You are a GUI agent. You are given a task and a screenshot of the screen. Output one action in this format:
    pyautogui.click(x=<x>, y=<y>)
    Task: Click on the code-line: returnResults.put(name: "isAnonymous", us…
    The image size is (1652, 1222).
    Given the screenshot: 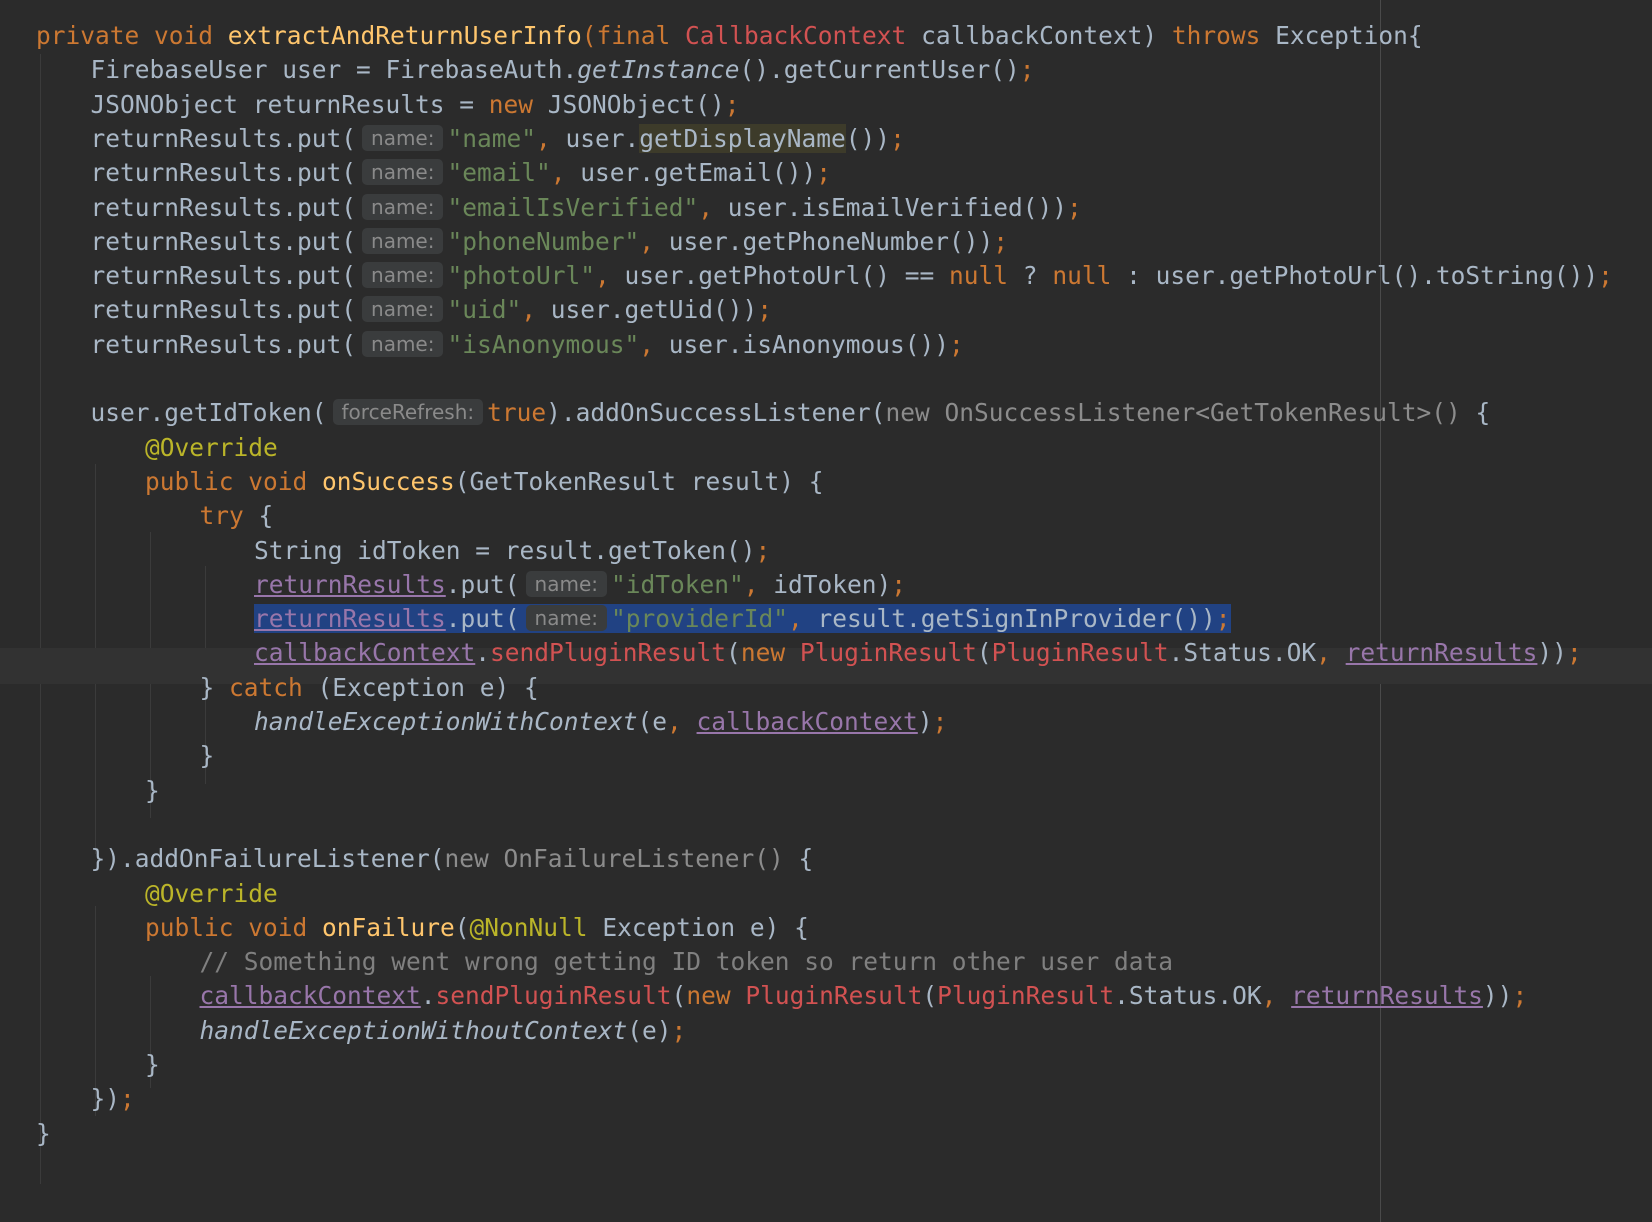 What is the action you would take?
    pyautogui.click(x=527, y=345)
    